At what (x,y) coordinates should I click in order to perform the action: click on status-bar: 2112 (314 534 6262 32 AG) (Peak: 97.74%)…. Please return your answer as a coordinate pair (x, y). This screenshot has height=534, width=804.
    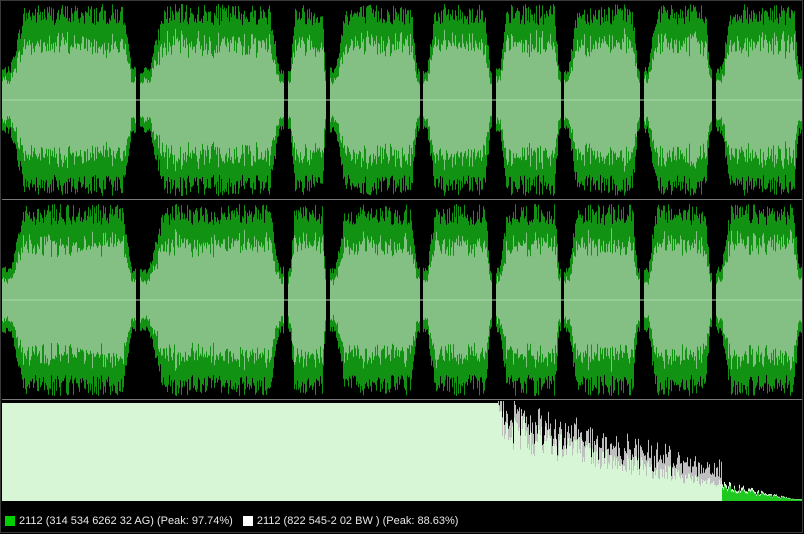
    Looking at the image, I should click on (401, 520).